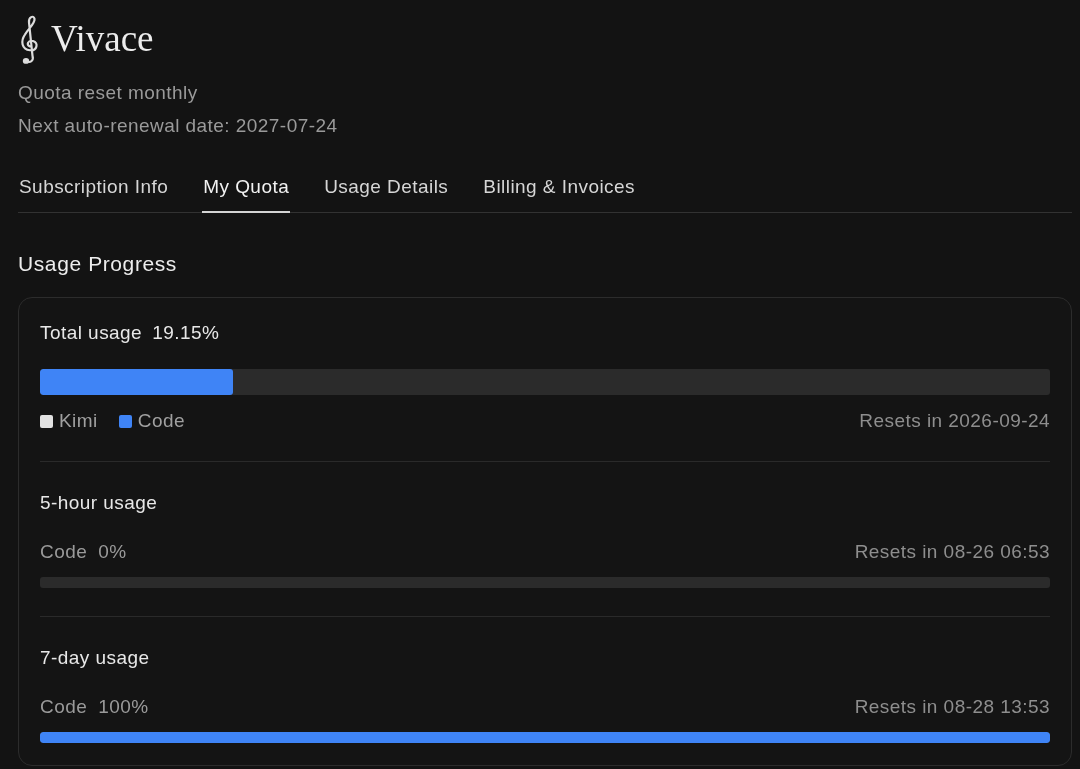  I want to click on usage-window-title: 5-hour usage, so click(99, 503).